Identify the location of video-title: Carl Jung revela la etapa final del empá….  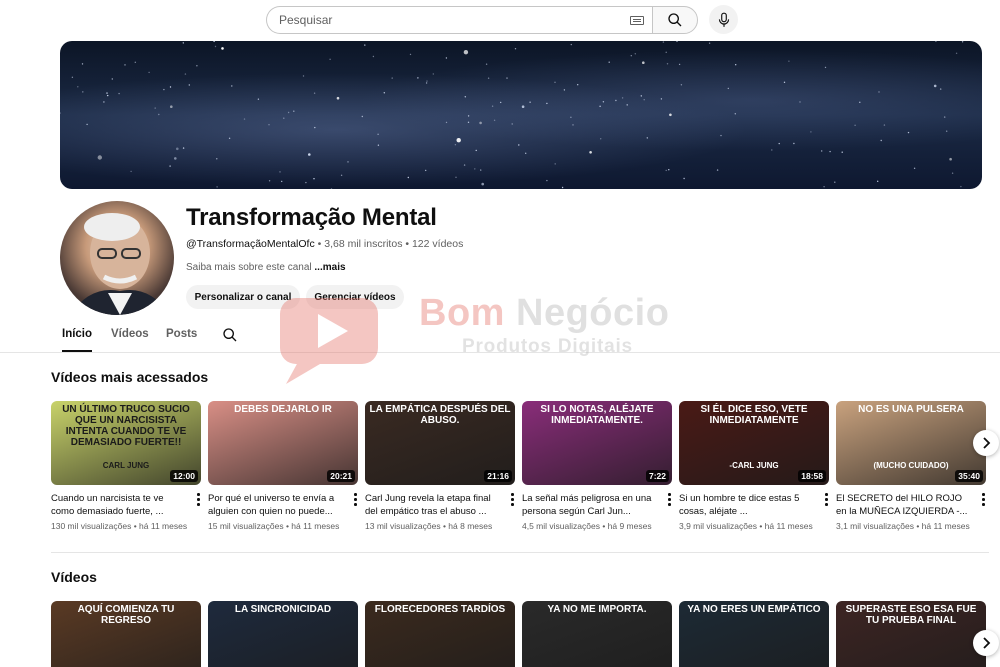
(433, 505).